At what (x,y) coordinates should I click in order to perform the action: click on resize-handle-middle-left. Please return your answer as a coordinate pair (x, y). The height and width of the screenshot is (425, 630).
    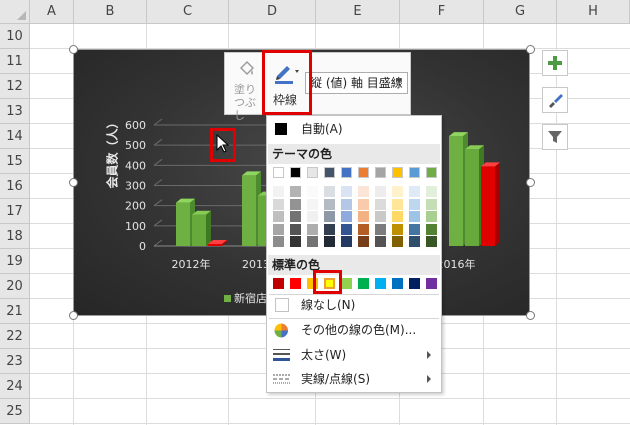
    Looking at the image, I should click on (73, 182).